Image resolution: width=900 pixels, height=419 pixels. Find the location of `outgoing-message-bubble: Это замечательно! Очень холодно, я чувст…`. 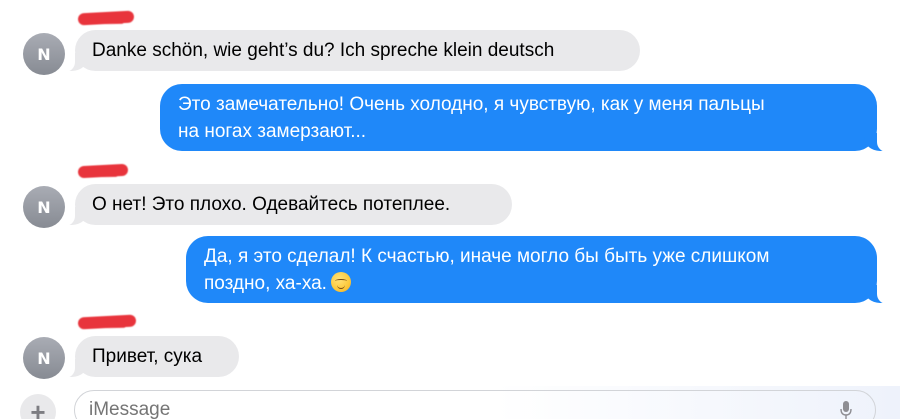

outgoing-message-bubble: Это замечательно! Очень холодно, я чувст… is located at coordinates (523, 118).